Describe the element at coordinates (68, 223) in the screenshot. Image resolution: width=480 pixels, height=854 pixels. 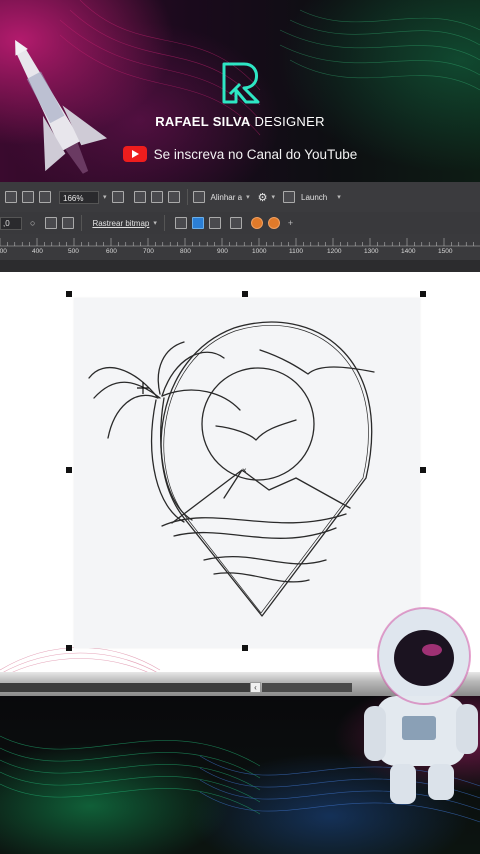
I see `mirror-vertical-icon` at that location.